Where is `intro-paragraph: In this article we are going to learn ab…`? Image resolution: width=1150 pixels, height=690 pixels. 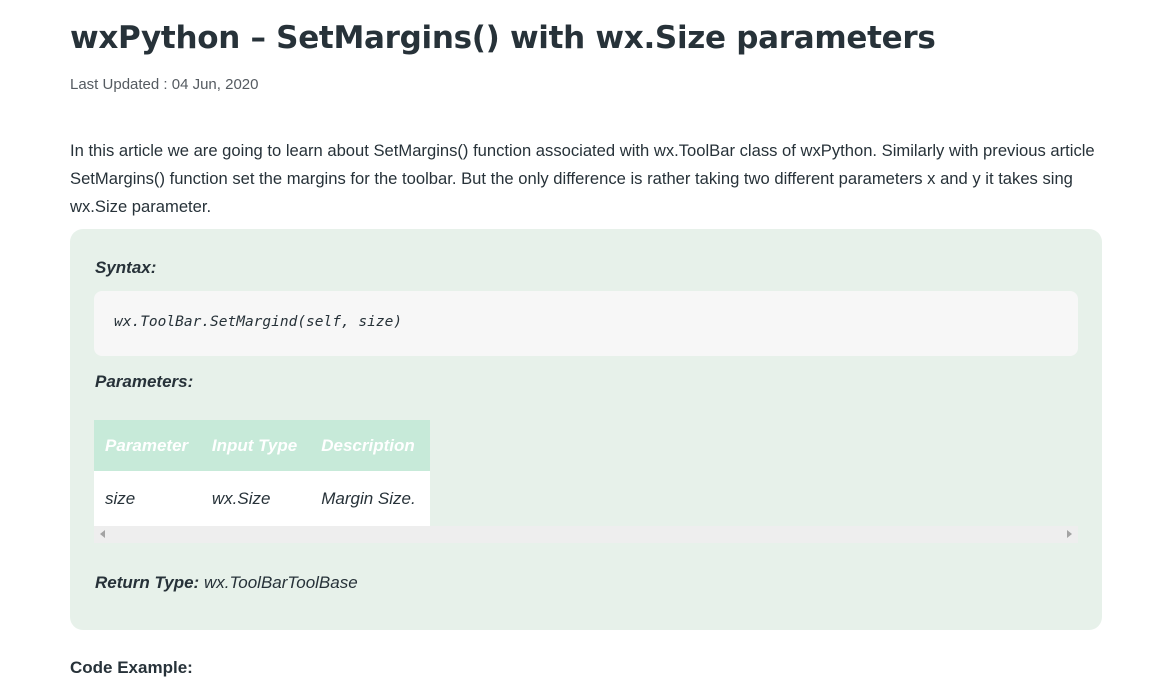
intro-paragraph: In this article we are going to learn ab… is located at coordinates (582, 178).